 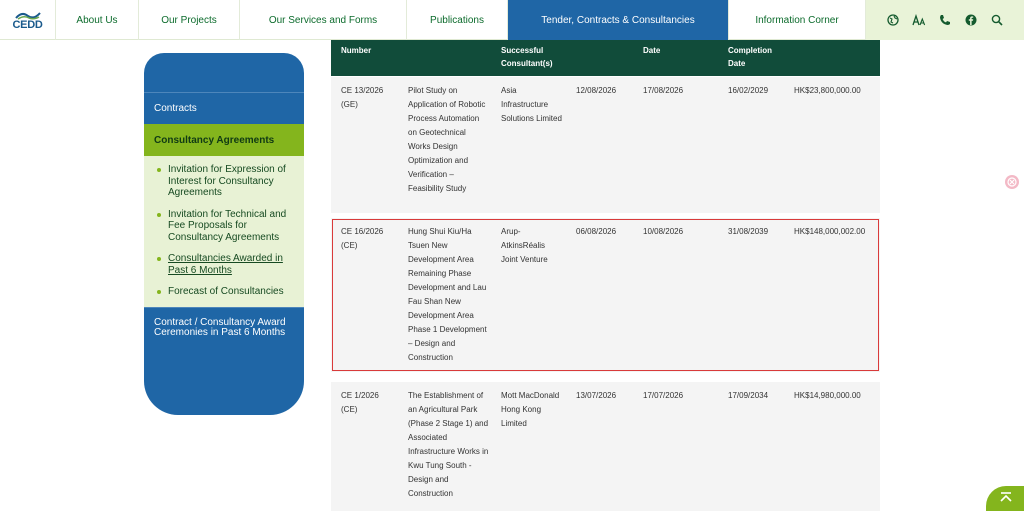 I want to click on sidebar-subitem-label: Forecast of Consultancies, so click(x=226, y=291).